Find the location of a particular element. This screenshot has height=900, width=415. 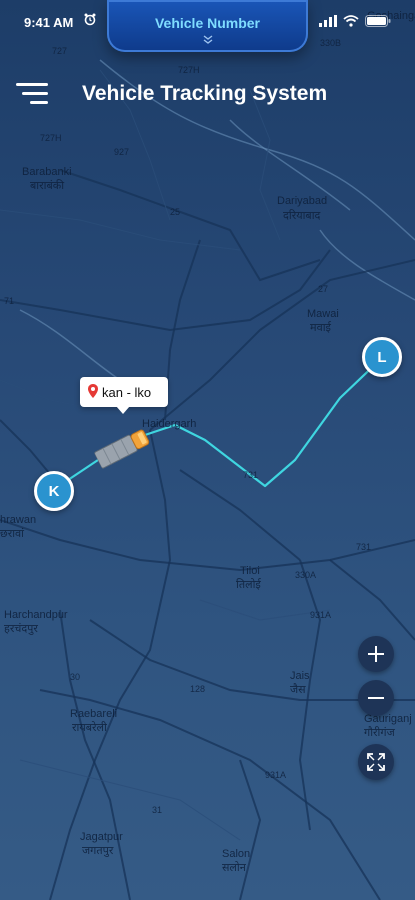

chevron-down-icon is located at coordinates (207, 41).